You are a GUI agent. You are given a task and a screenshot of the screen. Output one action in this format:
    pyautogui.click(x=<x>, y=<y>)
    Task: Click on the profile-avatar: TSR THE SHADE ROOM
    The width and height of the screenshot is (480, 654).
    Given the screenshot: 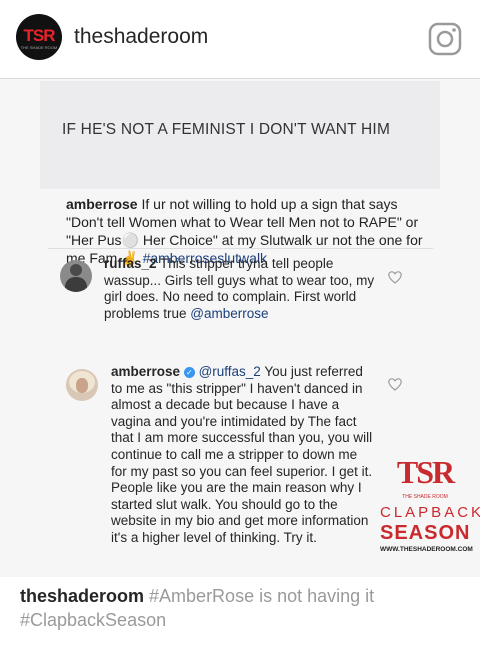 What is the action you would take?
    pyautogui.click(x=39, y=37)
    